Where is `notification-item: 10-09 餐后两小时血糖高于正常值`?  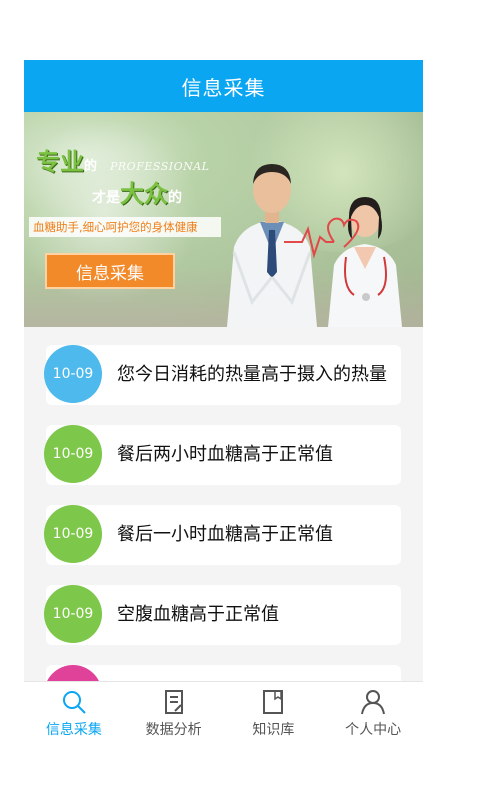 notification-item: 10-09 餐后两小时血糖高于正常值 is located at coordinates (222, 455).